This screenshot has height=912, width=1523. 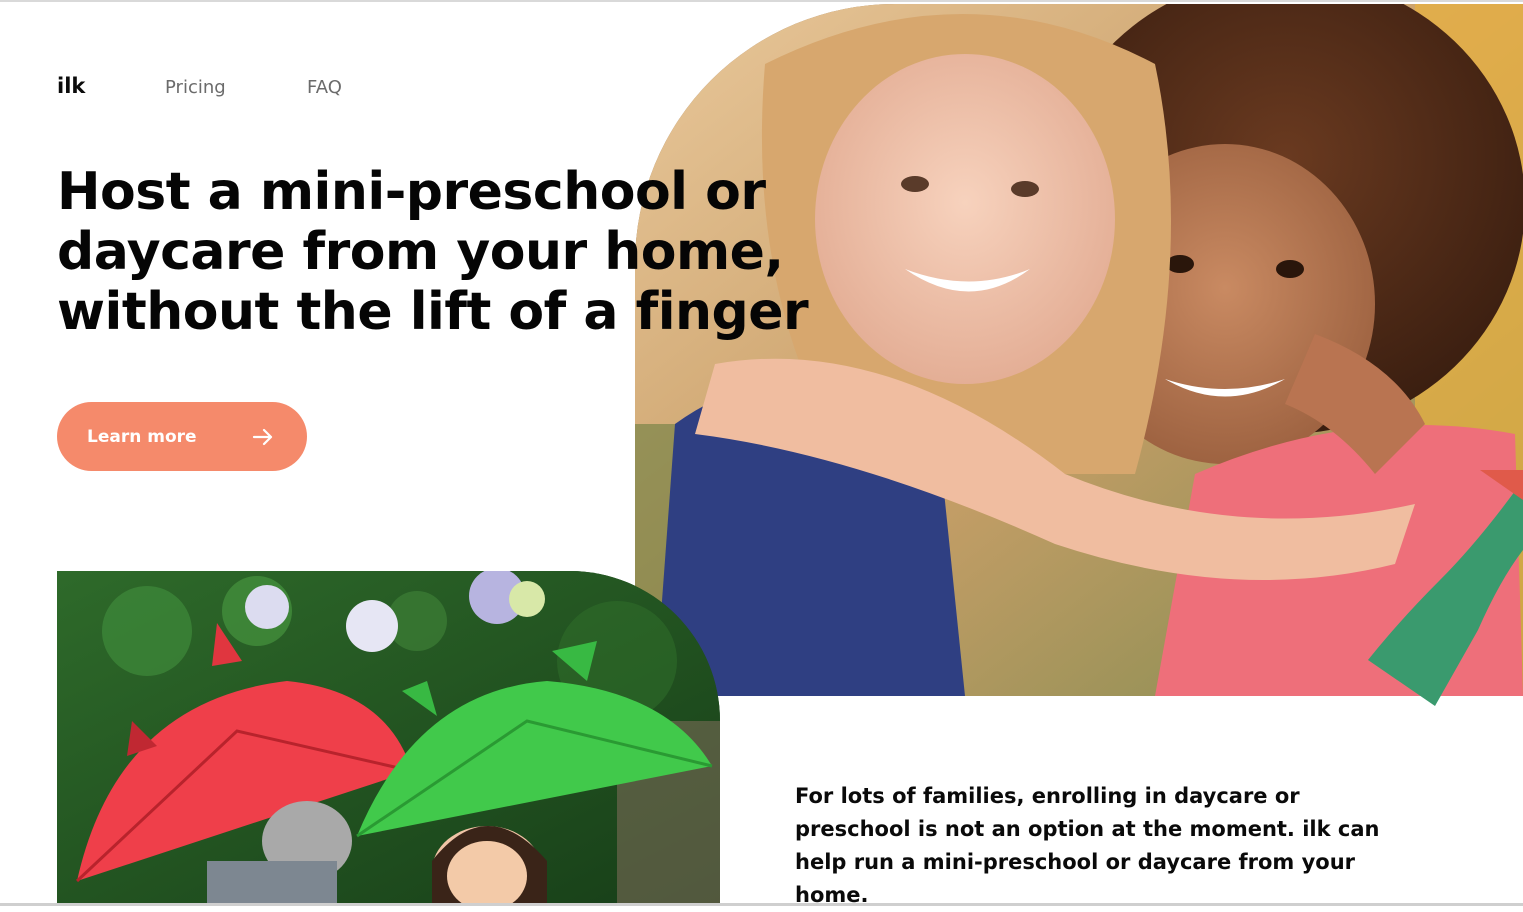 What do you see at coordinates (71, 86) in the screenshot?
I see `logo: ilk` at bounding box center [71, 86].